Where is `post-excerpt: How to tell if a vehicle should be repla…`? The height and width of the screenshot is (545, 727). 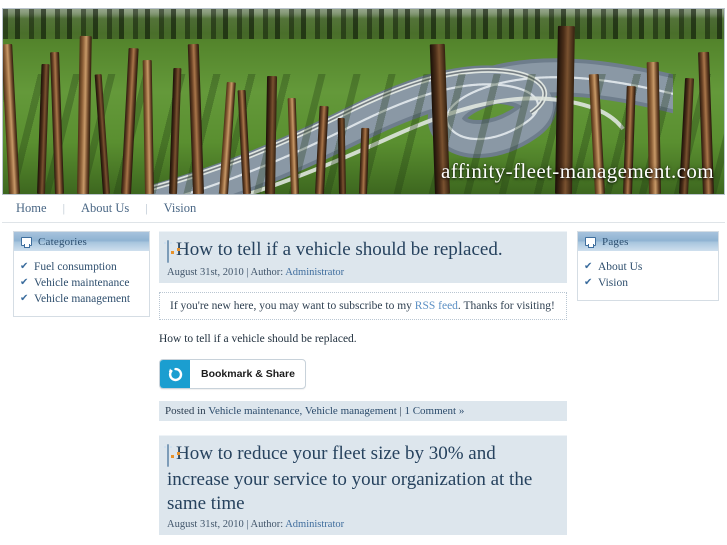
post-excerpt: How to tell if a vehicle should be repla… is located at coordinates (258, 339).